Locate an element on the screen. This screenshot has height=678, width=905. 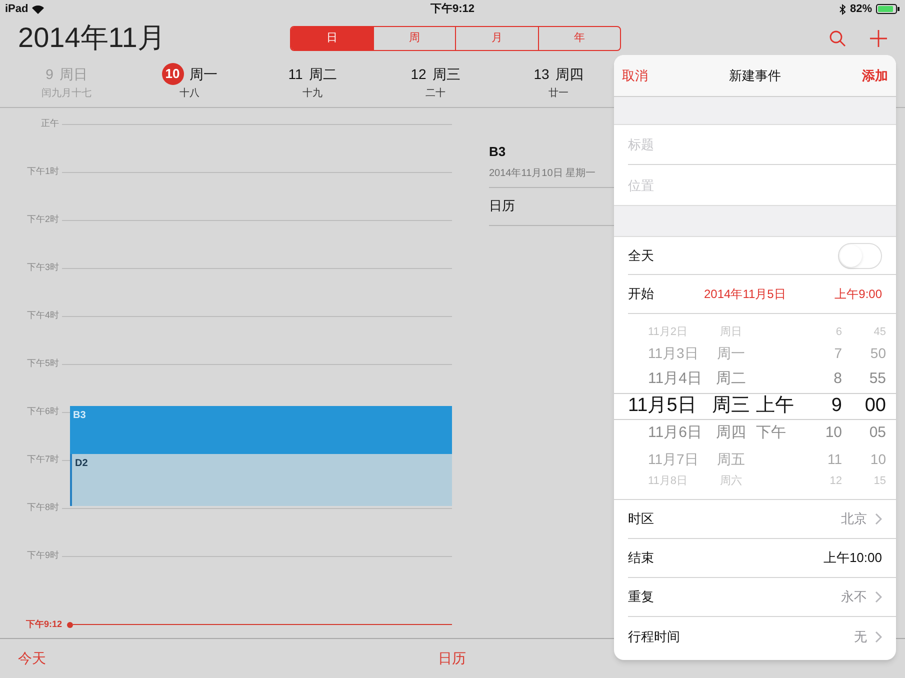
picker-weekday: 周二 is located at coordinates (731, 379).